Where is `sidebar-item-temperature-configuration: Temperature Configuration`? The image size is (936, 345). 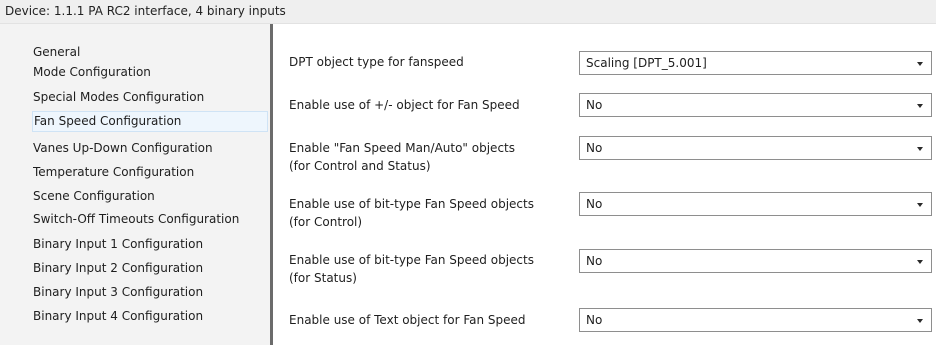
sidebar-item-temperature-configuration: Temperature Configuration is located at coordinates (151, 173).